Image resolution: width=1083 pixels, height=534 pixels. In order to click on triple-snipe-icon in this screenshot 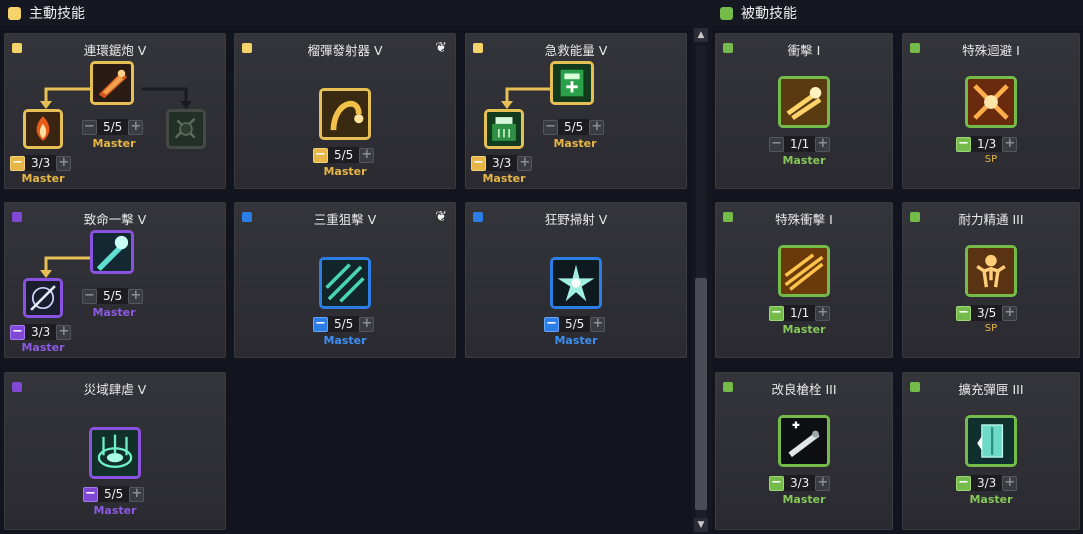, I will do `click(345, 283)`.